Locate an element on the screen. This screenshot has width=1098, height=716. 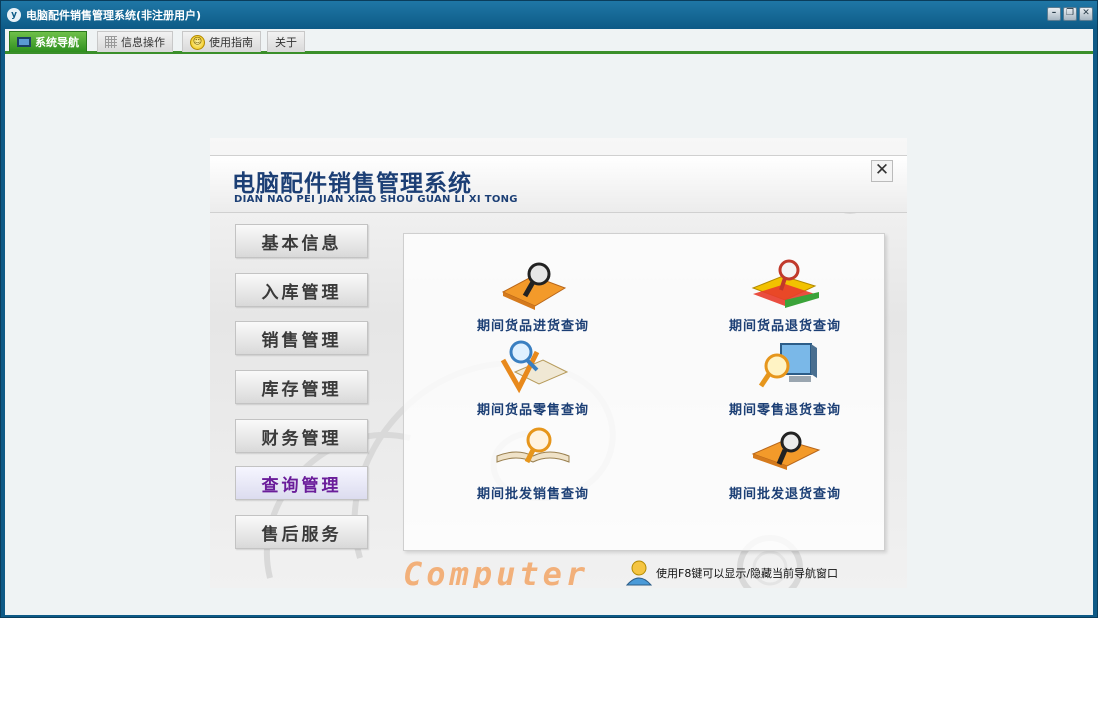
smiley-icon: ☺ is located at coordinates (197, 42).